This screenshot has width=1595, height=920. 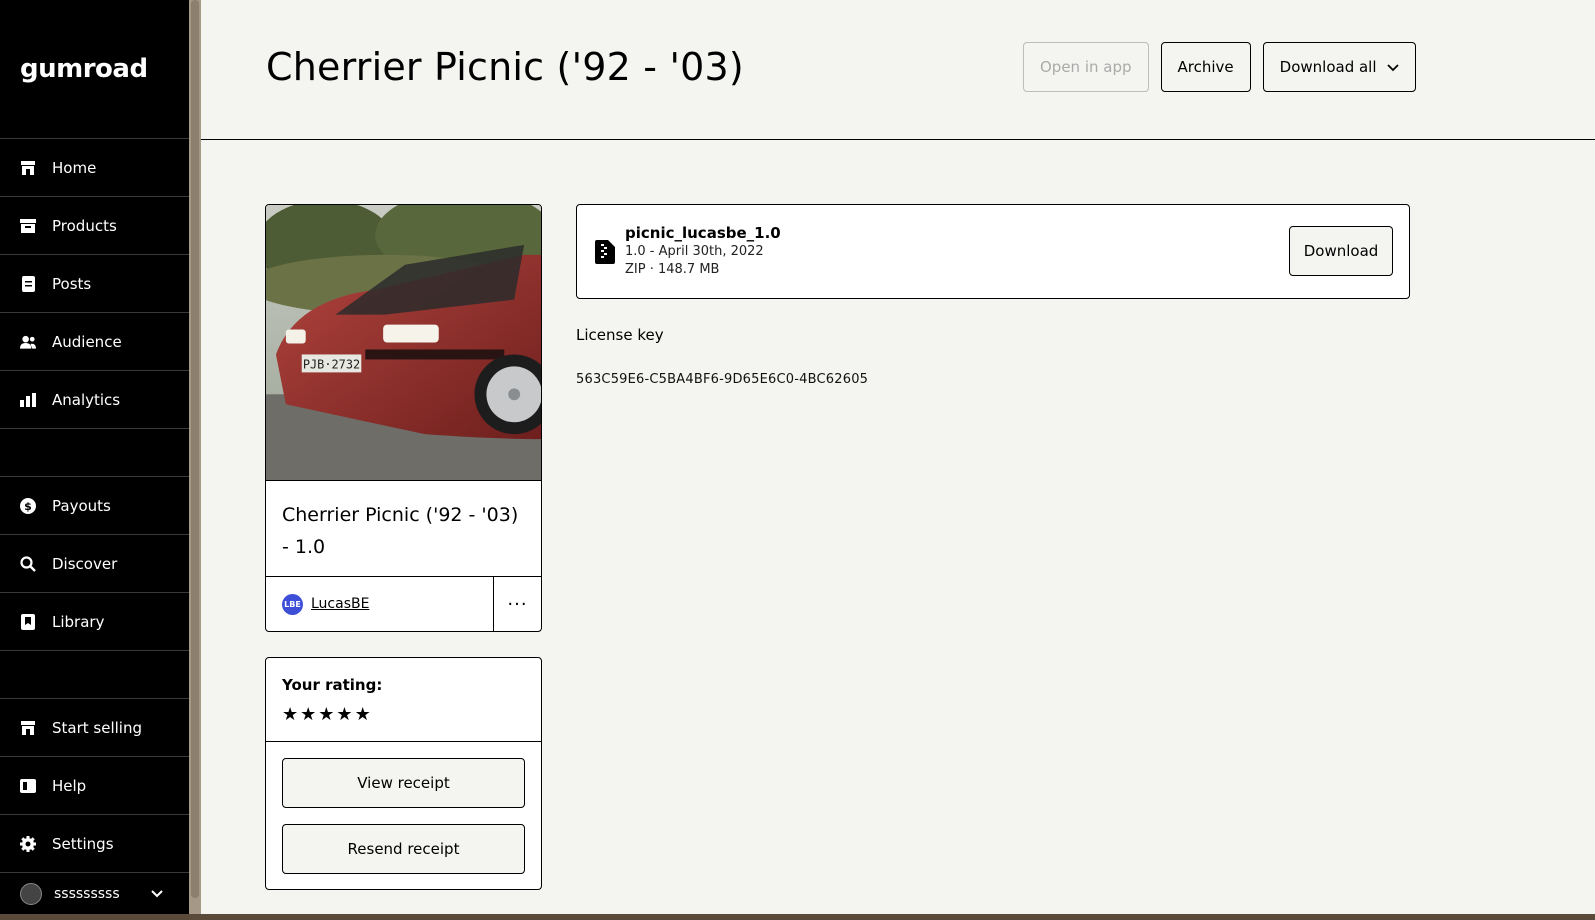 What do you see at coordinates (340, 604) in the screenshot?
I see `creator-link: LucasBE` at bounding box center [340, 604].